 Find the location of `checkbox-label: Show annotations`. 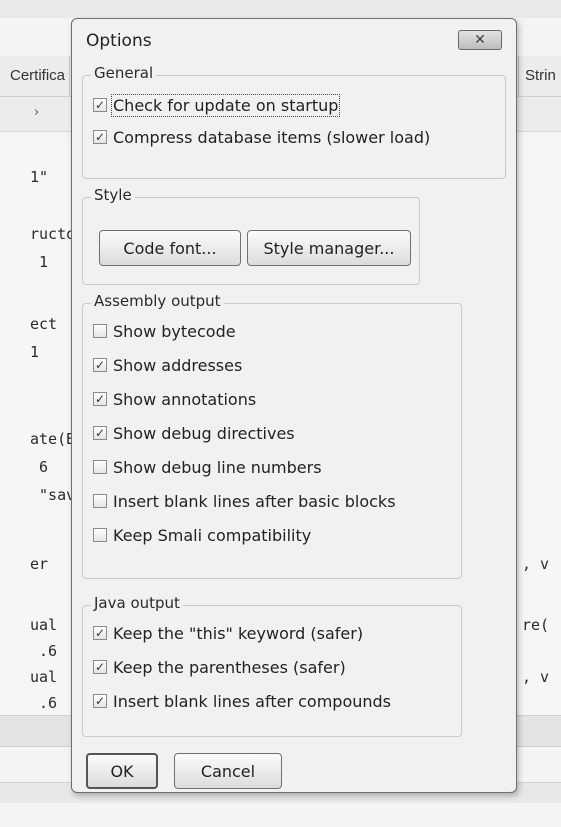

checkbox-label: Show annotations is located at coordinates (185, 399).